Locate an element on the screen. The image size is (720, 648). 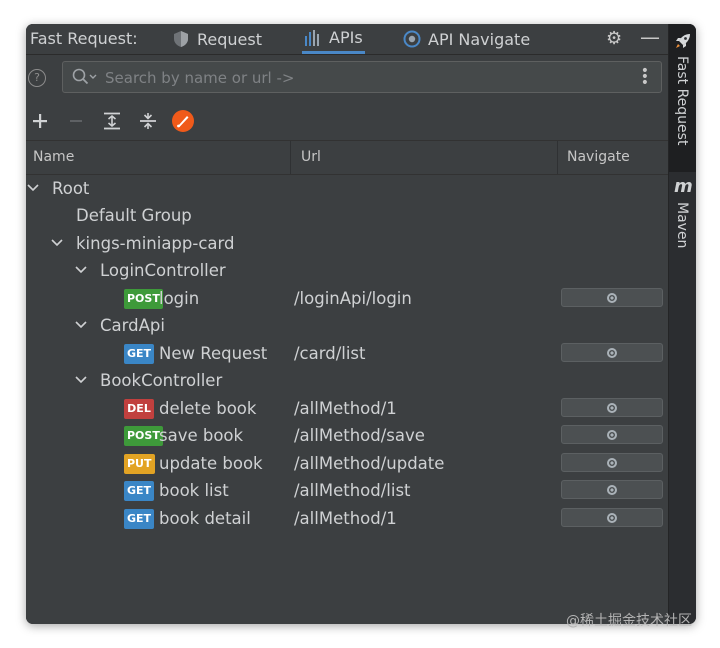
tab-api-navigate: API Navigate is located at coordinates (466, 39).